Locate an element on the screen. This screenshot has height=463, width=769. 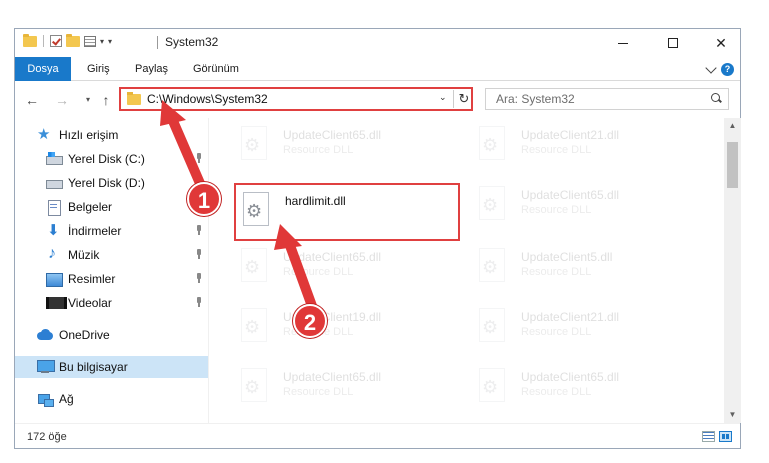
computer-icon is located at coordinates (46, 367).